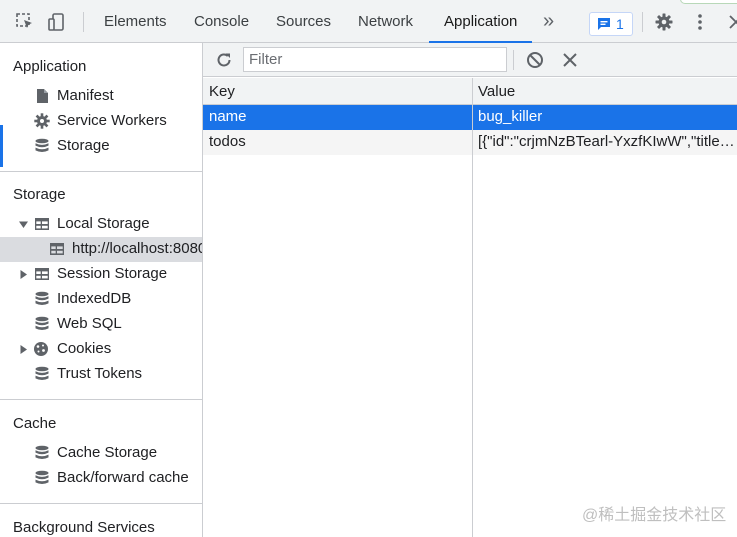 The width and height of the screenshot is (737, 537). I want to click on device-toolbar-icon, so click(57, 22).